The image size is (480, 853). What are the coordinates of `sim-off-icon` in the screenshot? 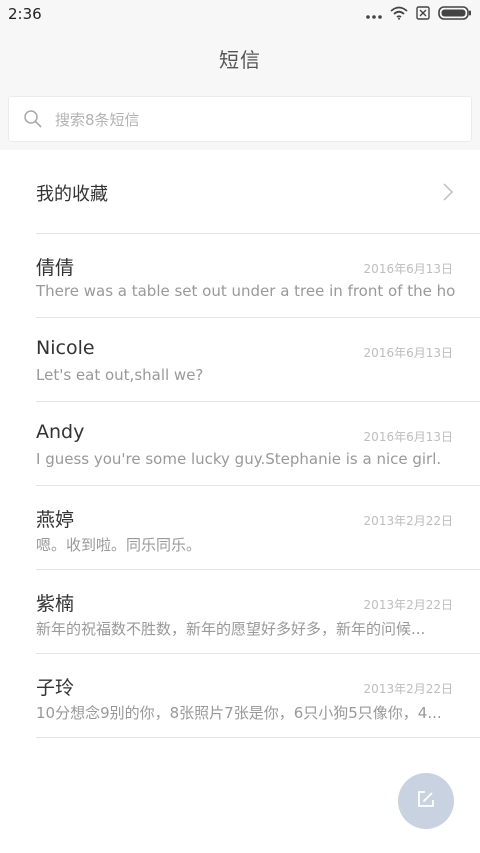 It's located at (423, 14).